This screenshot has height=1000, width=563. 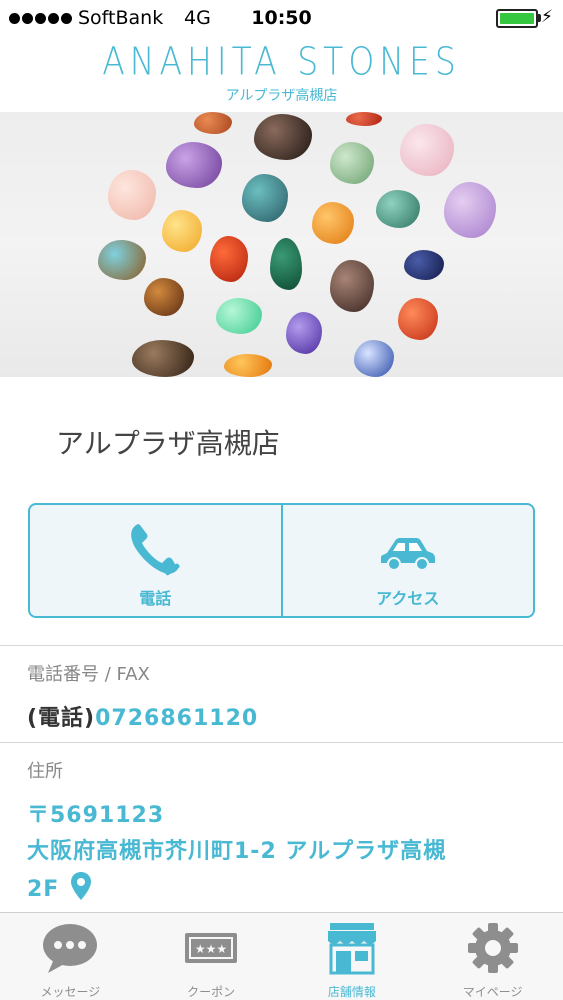 I want to click on tab-mypage-label: マイページ, so click(x=492, y=992).